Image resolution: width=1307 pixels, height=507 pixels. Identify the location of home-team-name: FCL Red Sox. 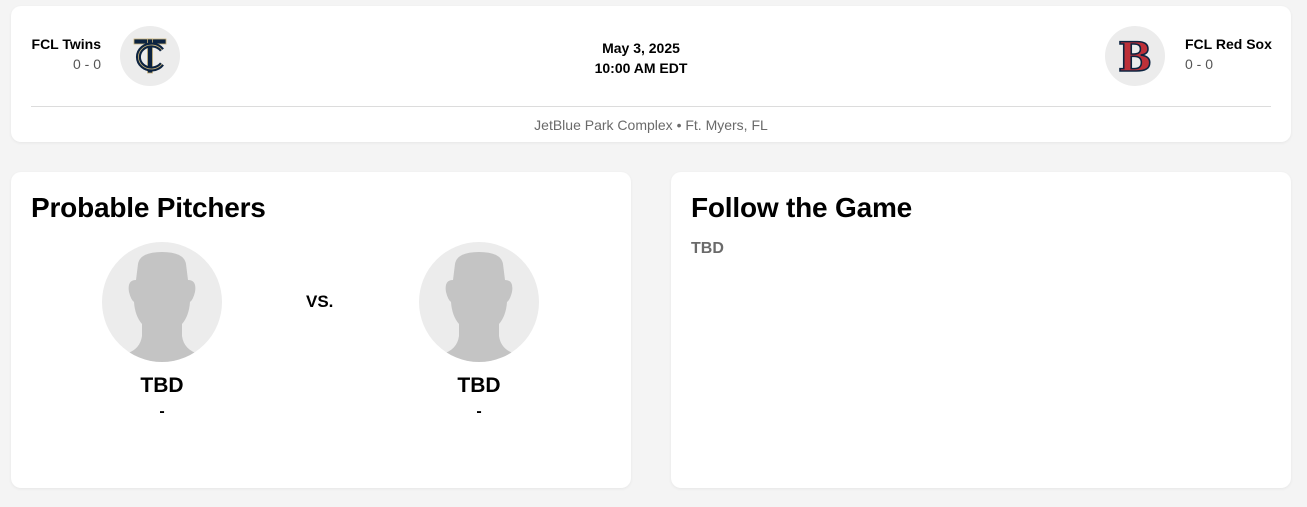
(1228, 44).